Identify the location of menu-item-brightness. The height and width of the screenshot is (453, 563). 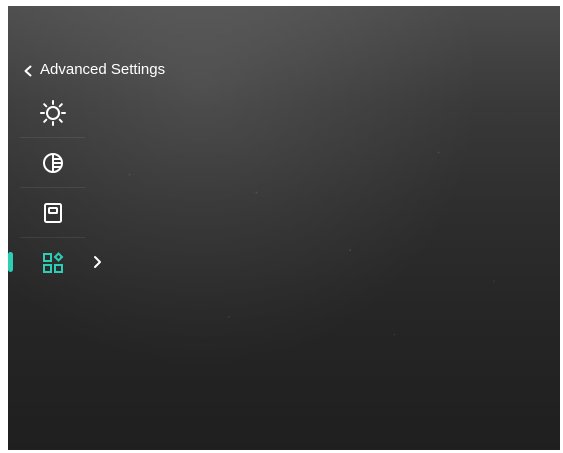
(52, 113).